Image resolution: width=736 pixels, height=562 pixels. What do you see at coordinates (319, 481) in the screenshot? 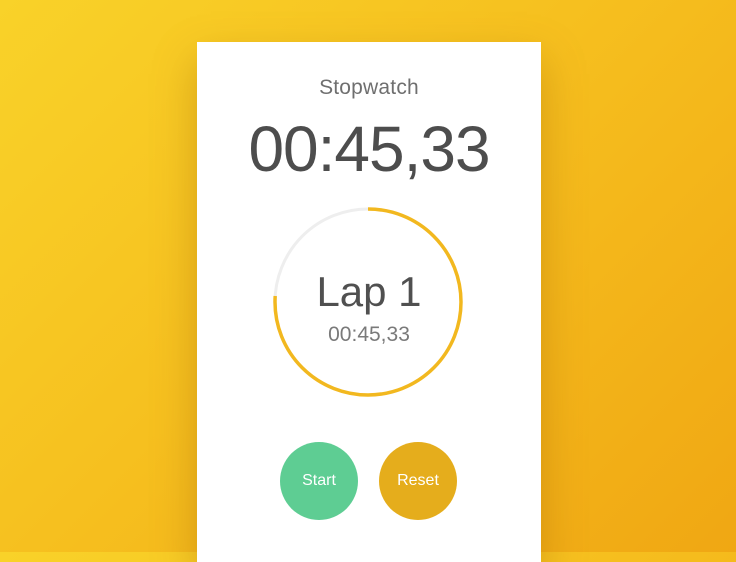
I see `start-button: Start` at bounding box center [319, 481].